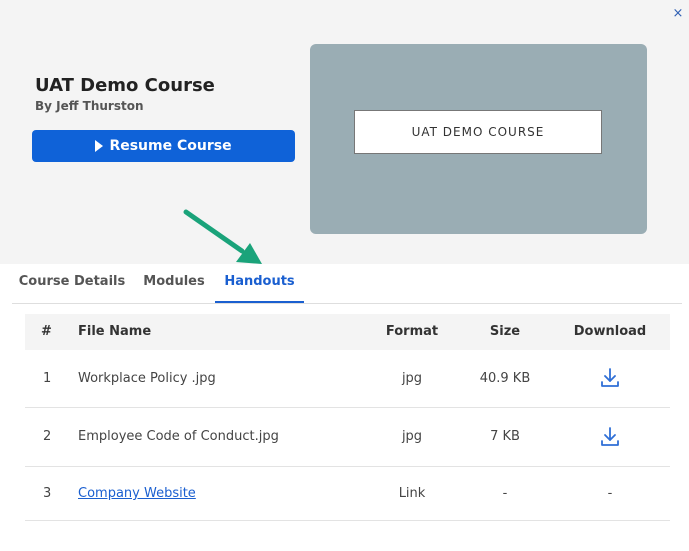 This screenshot has height=551, width=689. I want to click on file-name: Employee Code of Conduct.jpg, so click(178, 436).